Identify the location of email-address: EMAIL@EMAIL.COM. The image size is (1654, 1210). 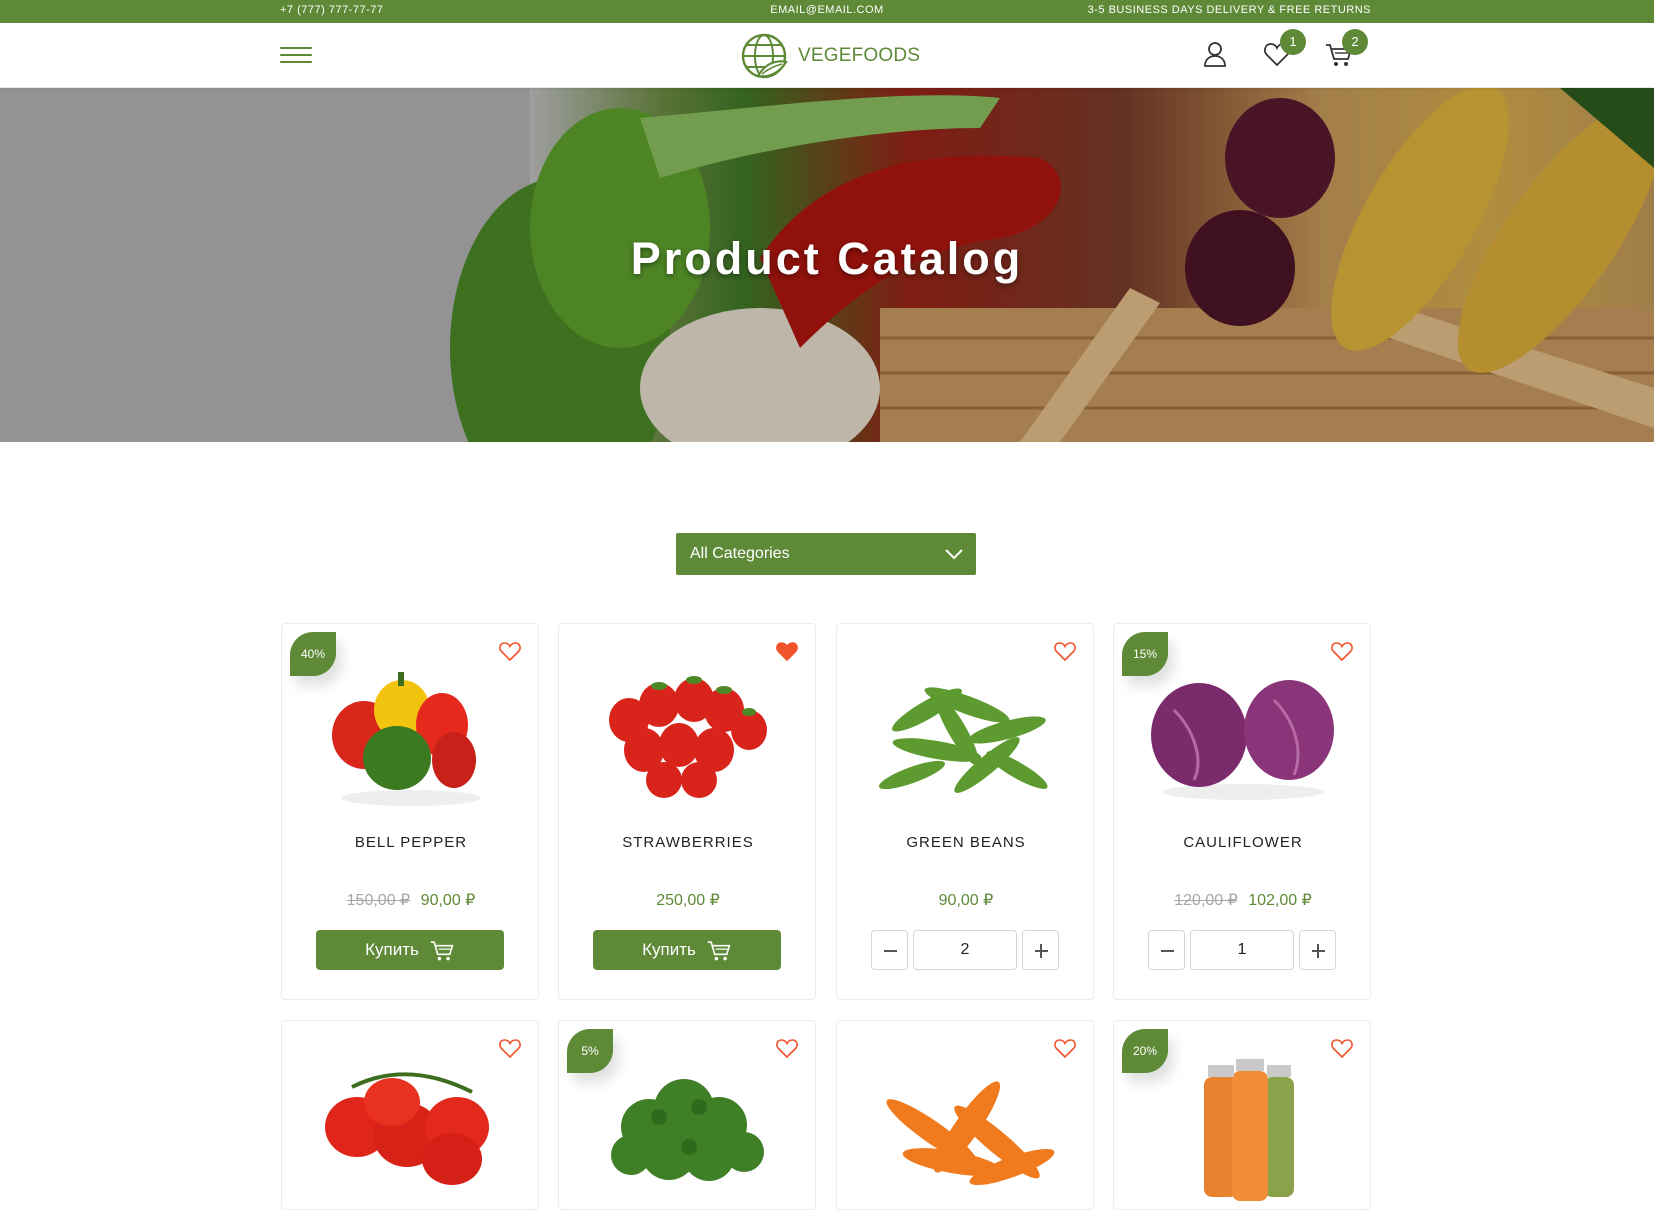
(827, 10).